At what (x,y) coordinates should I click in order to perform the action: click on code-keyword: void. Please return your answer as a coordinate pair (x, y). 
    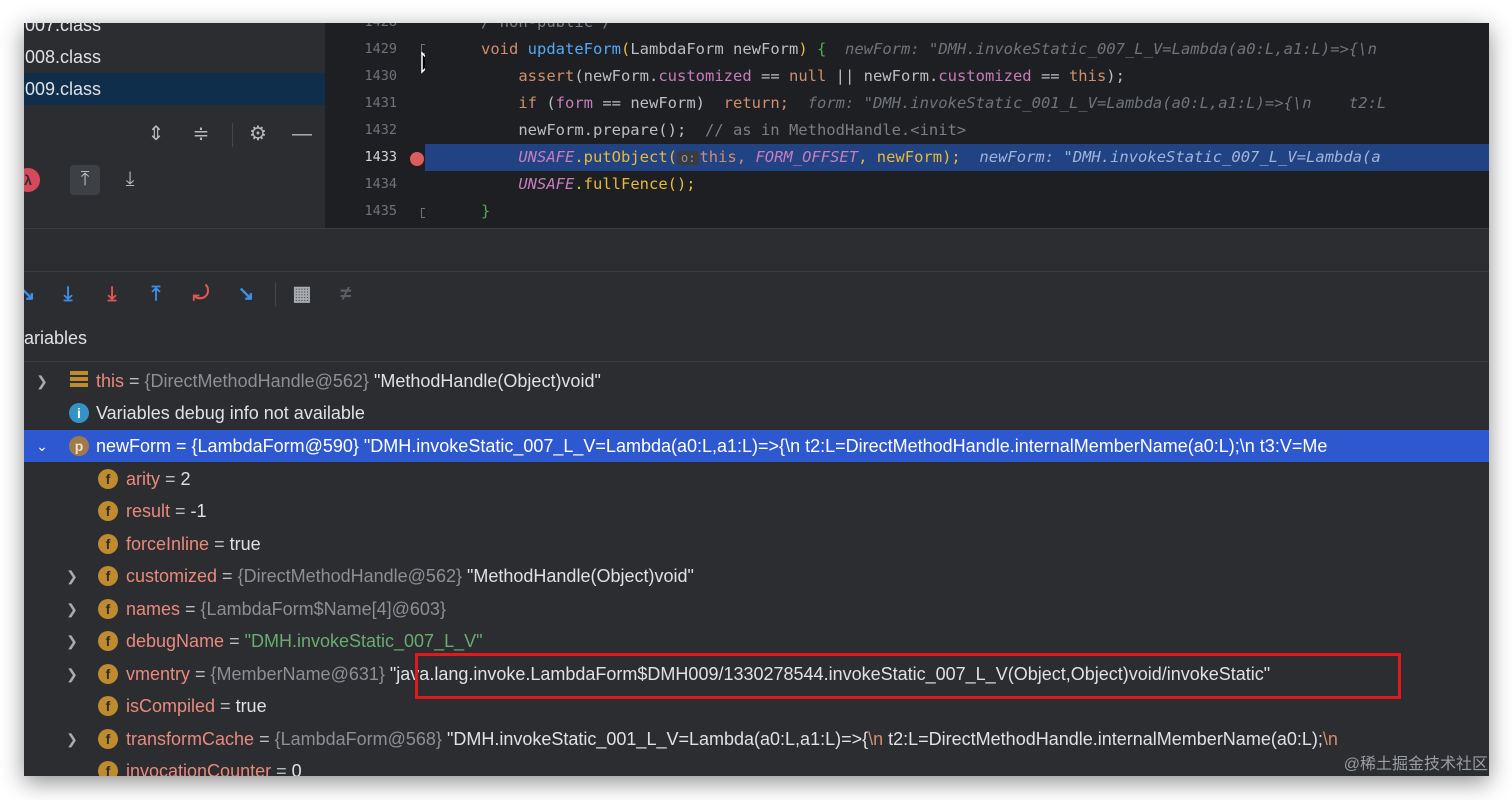
    Looking at the image, I should click on (504, 49).